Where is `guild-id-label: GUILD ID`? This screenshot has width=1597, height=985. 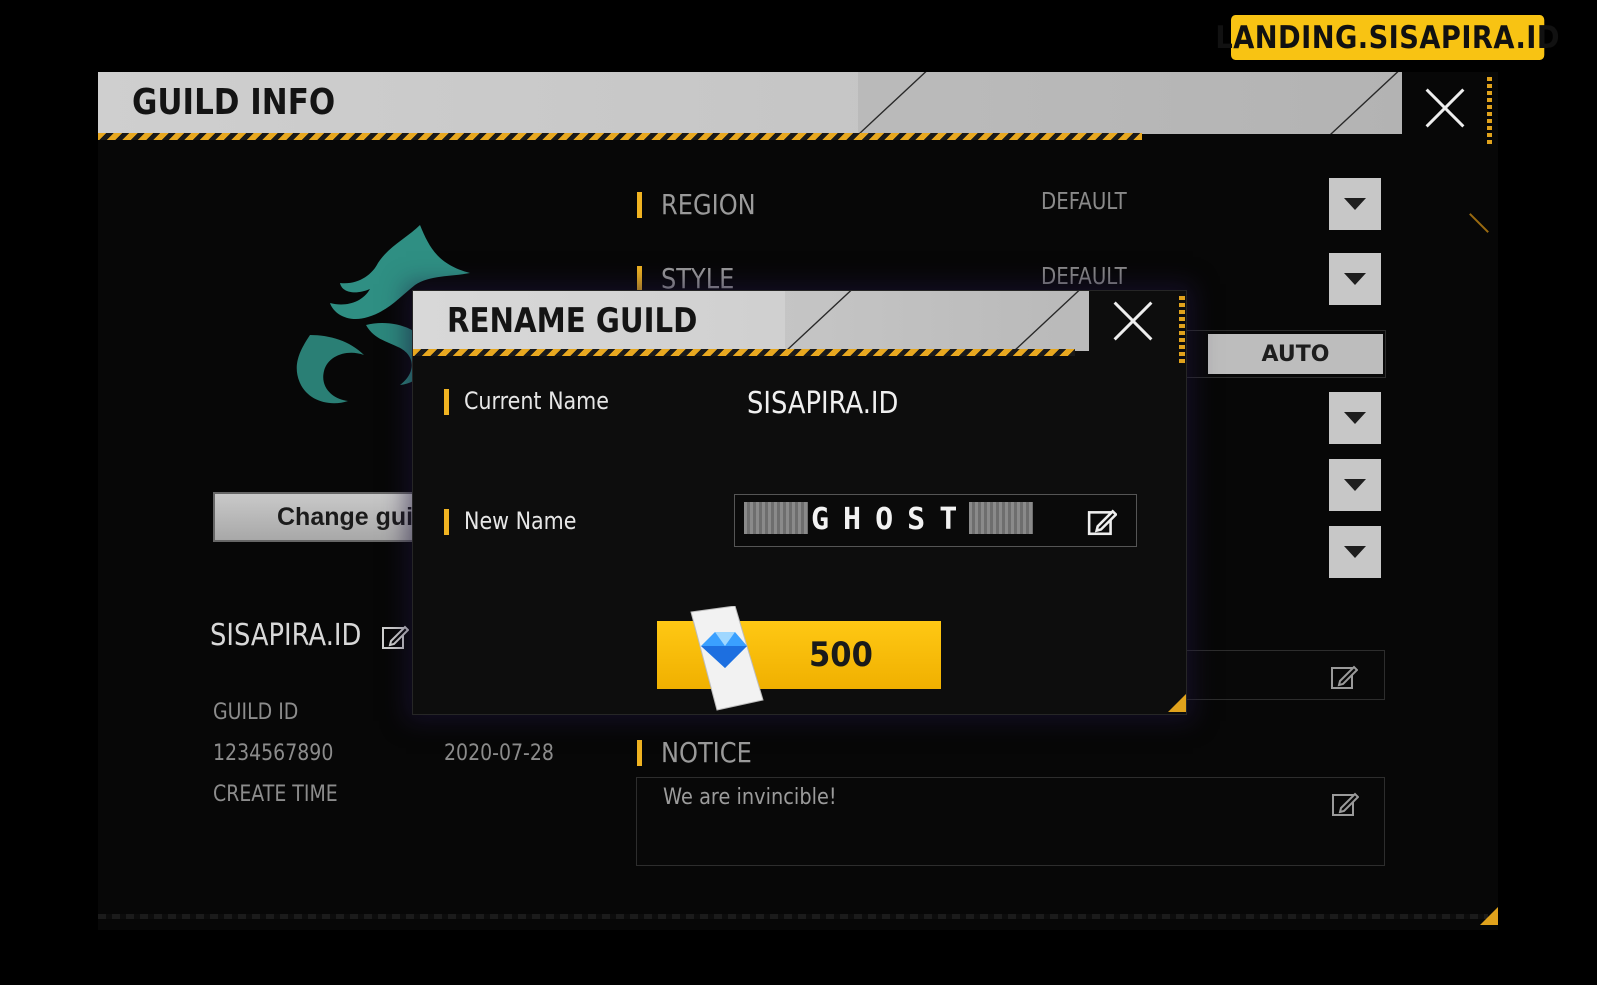
guild-id-label: GUILD ID is located at coordinates (256, 712).